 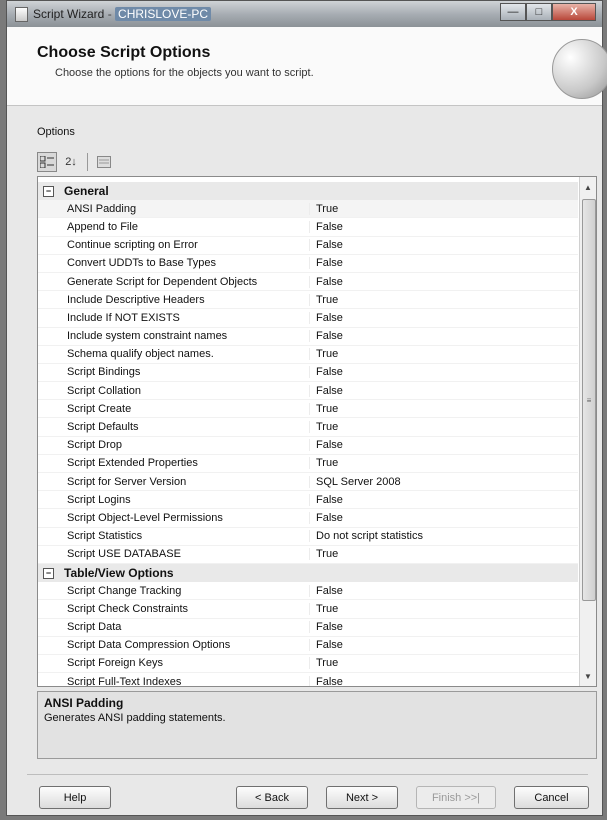 I want to click on wizard-graphic-icon, so click(x=579, y=69).